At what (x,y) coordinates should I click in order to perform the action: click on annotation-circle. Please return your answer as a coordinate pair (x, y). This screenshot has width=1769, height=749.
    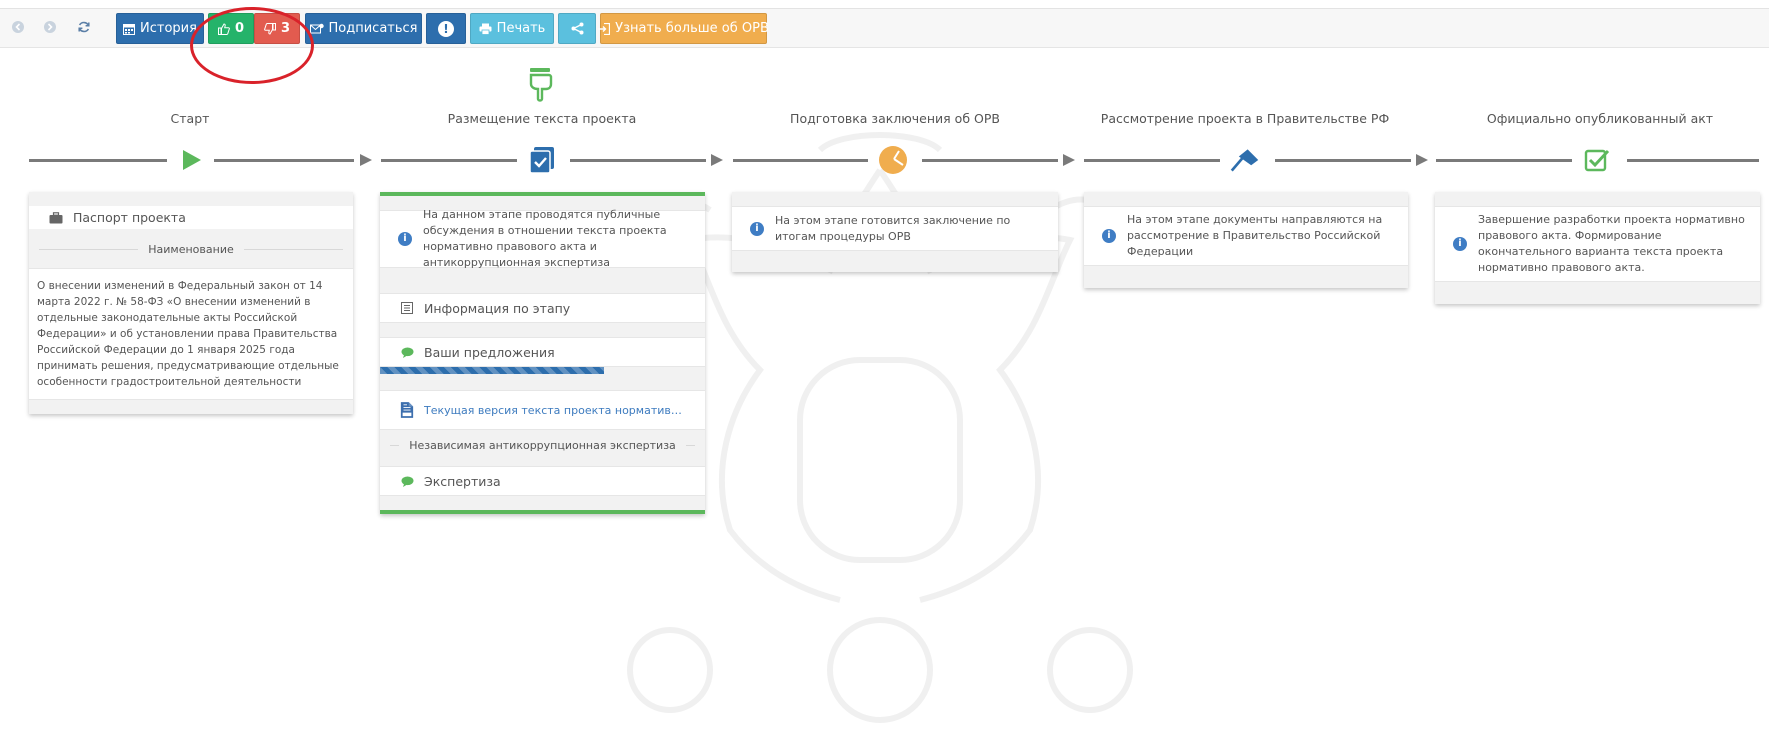
    Looking at the image, I should click on (252, 45).